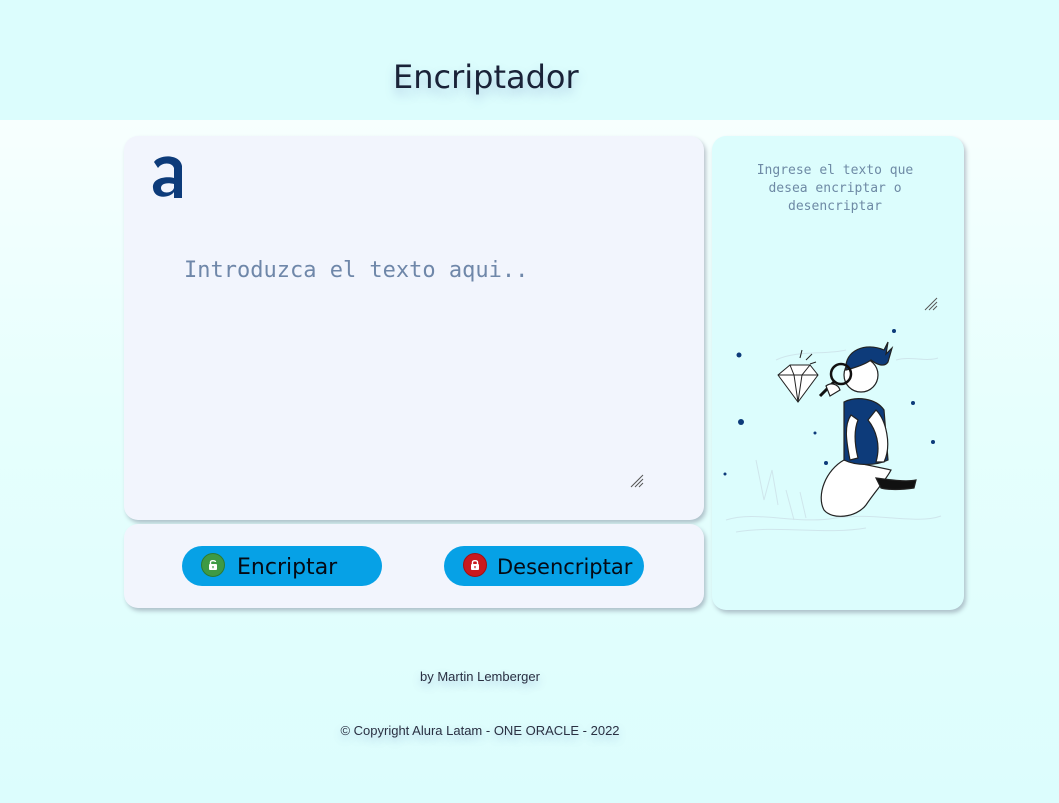  I want to click on locked-padlock-icon, so click(475, 565).